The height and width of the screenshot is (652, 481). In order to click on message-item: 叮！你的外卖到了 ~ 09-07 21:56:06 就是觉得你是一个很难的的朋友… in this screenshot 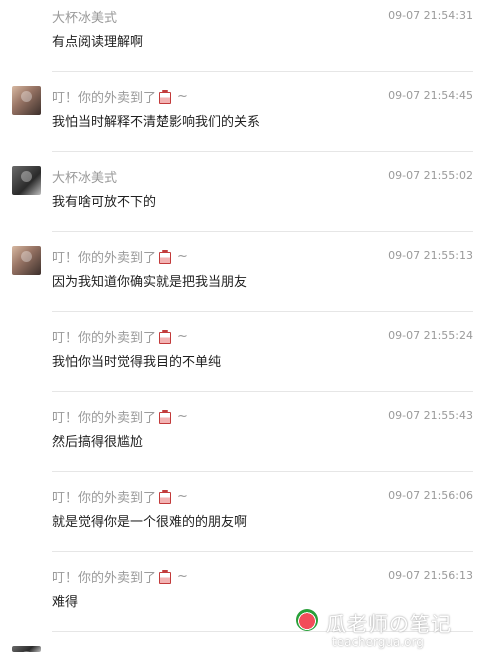, I will do `click(240, 511)`.